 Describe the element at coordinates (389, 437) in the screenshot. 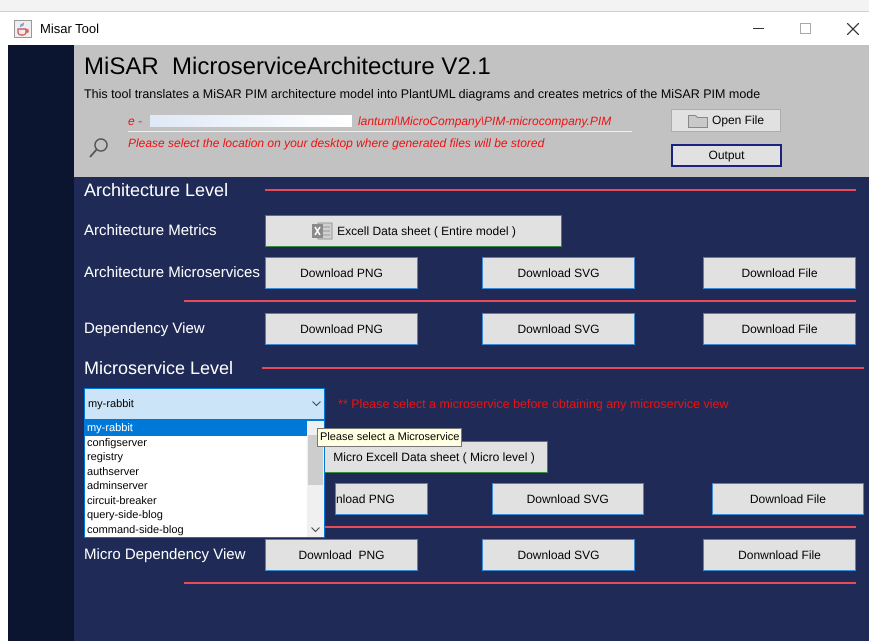

I see `tooltip: Please select a Microservice` at that location.